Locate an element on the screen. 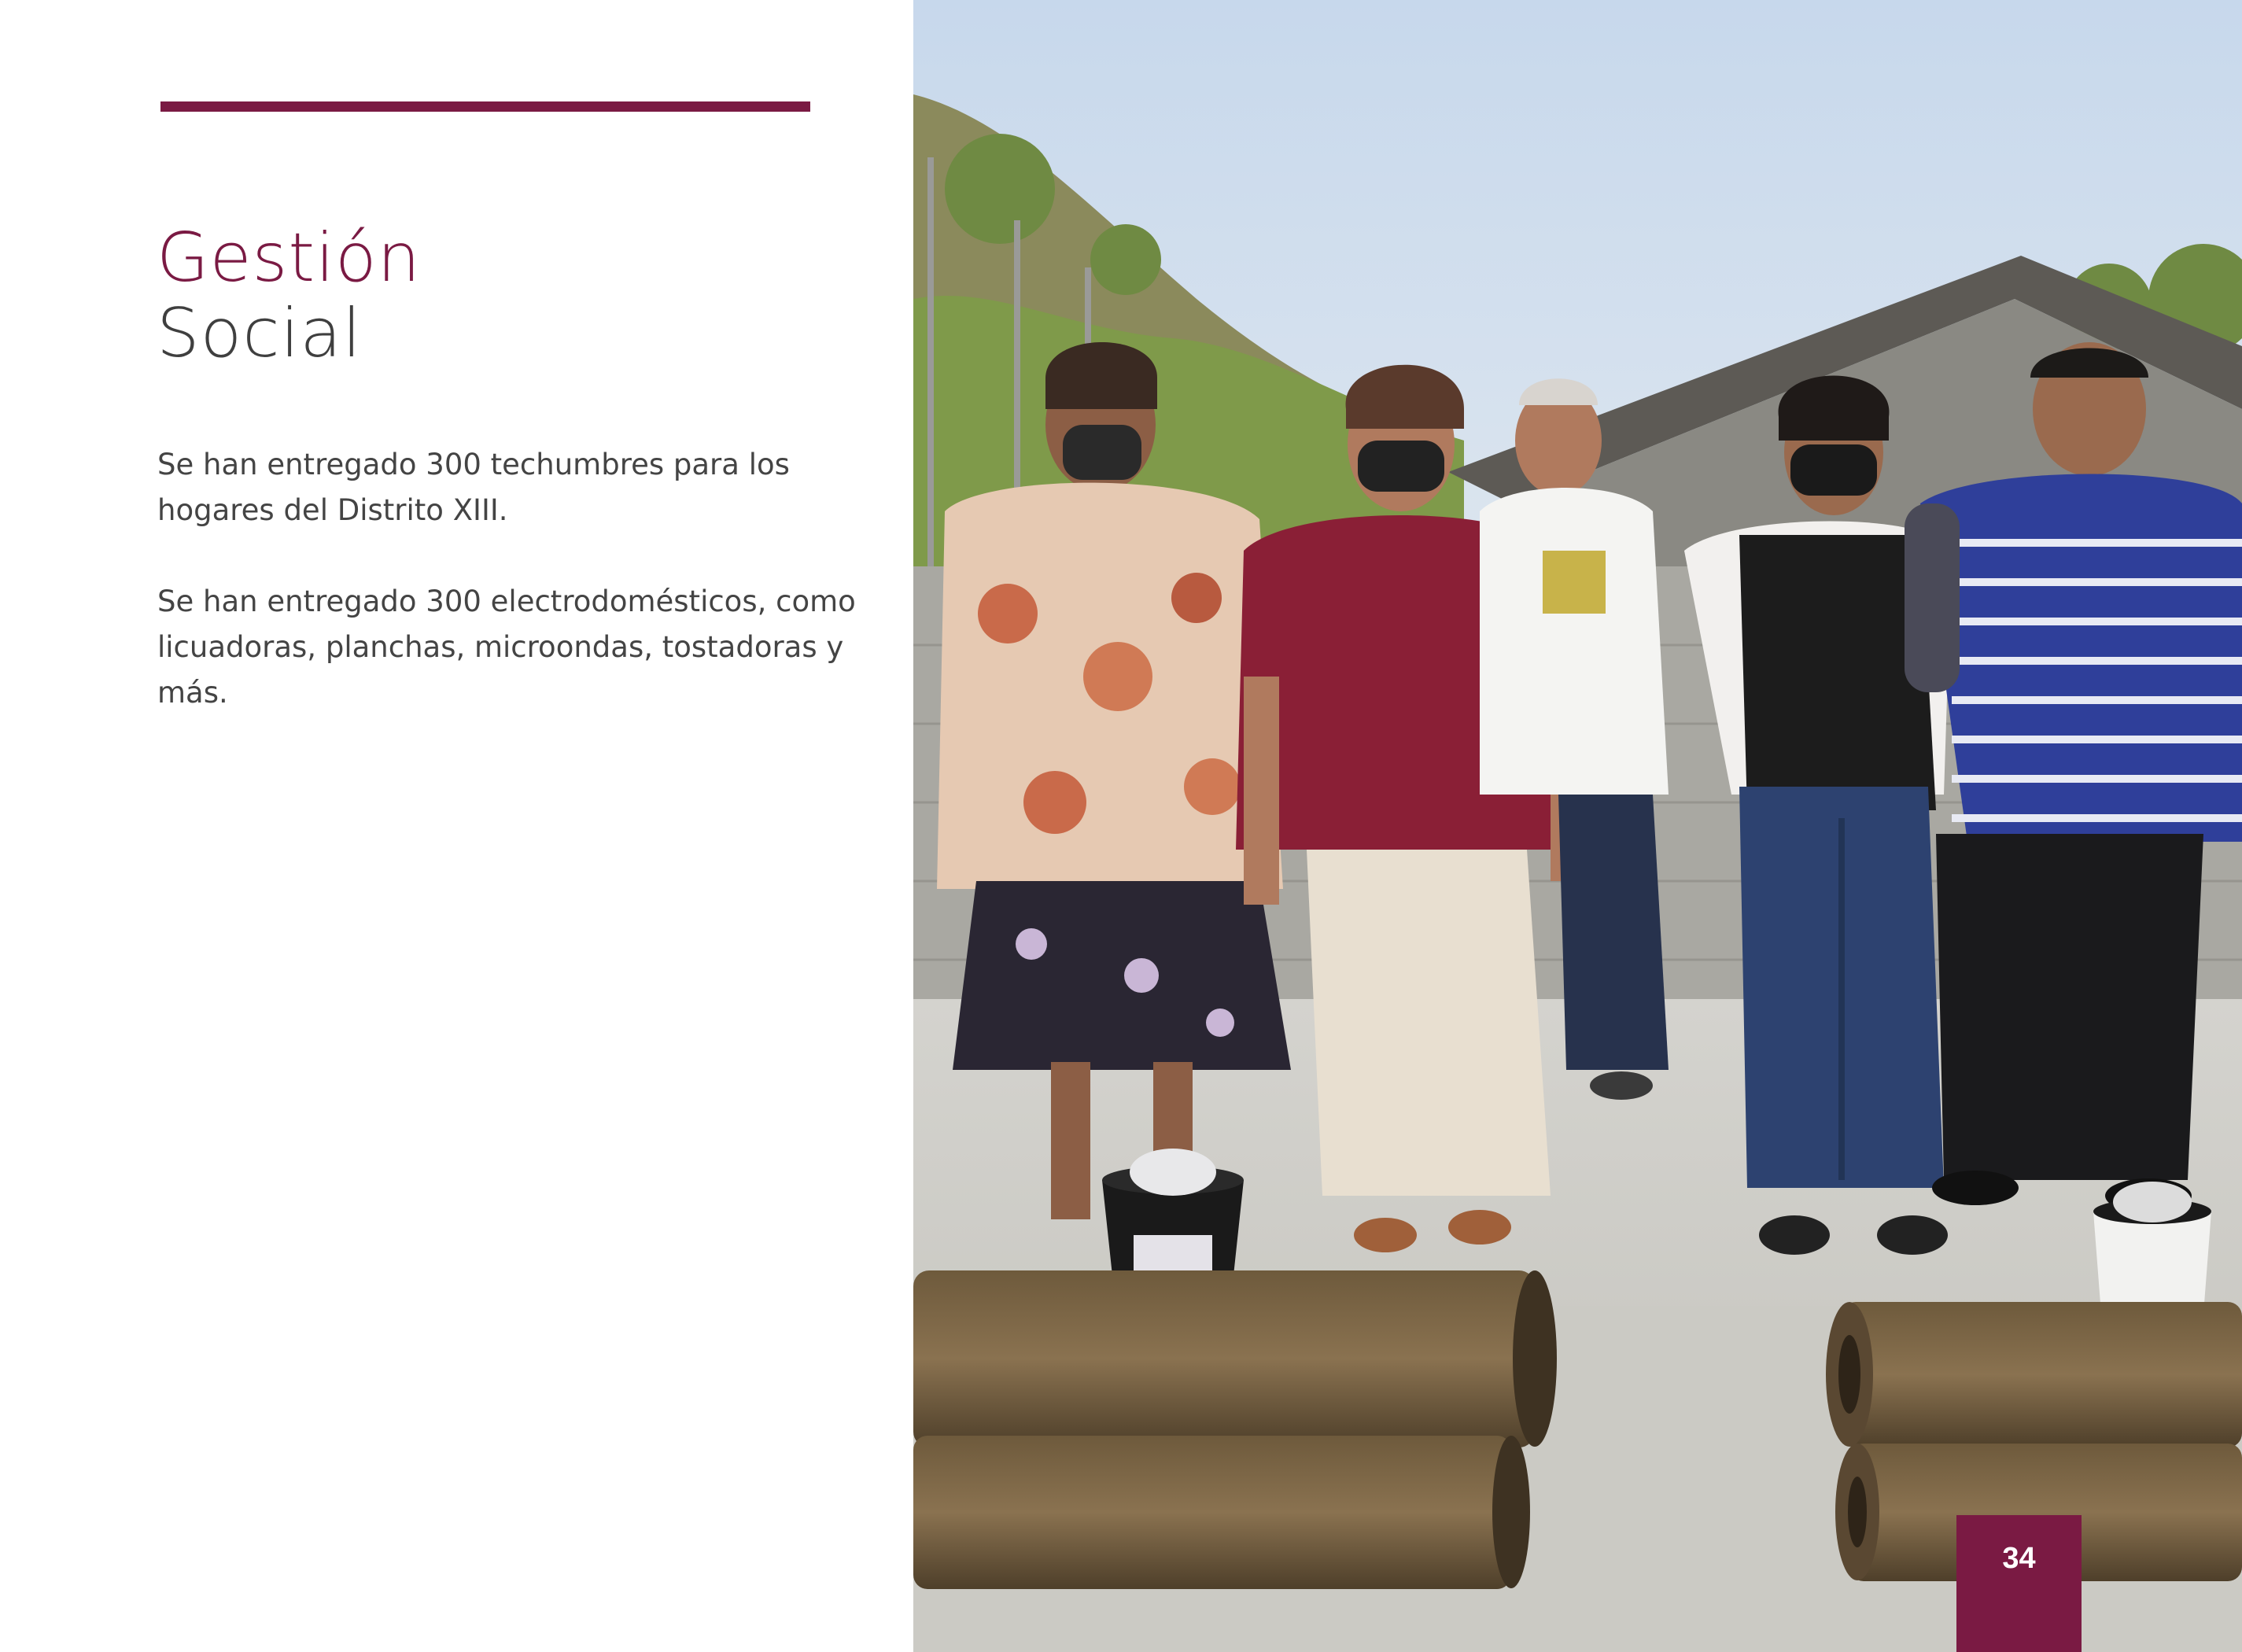 Image resolution: width=2242 pixels, height=1652 pixels. title-accent-bar is located at coordinates (485, 106).